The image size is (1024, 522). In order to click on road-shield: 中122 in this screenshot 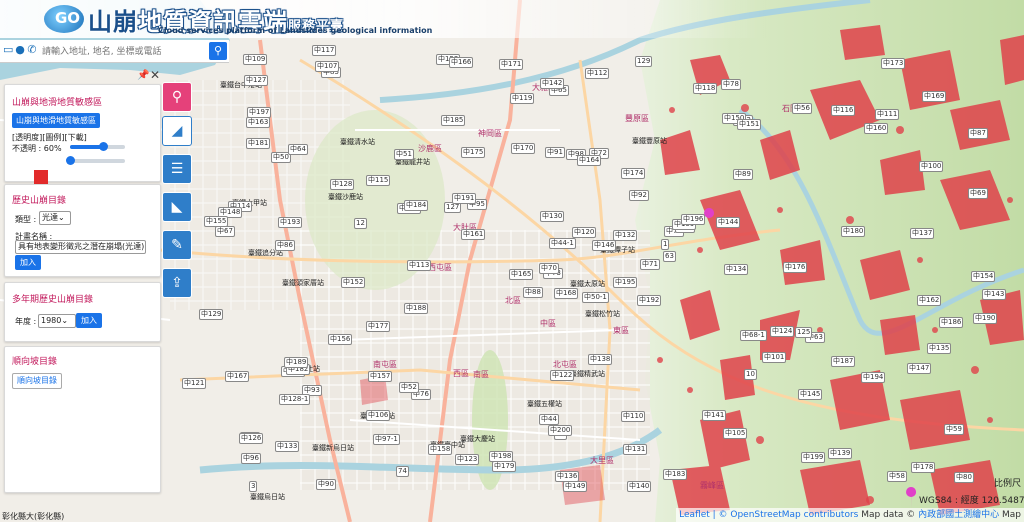, I will do `click(562, 375)`.